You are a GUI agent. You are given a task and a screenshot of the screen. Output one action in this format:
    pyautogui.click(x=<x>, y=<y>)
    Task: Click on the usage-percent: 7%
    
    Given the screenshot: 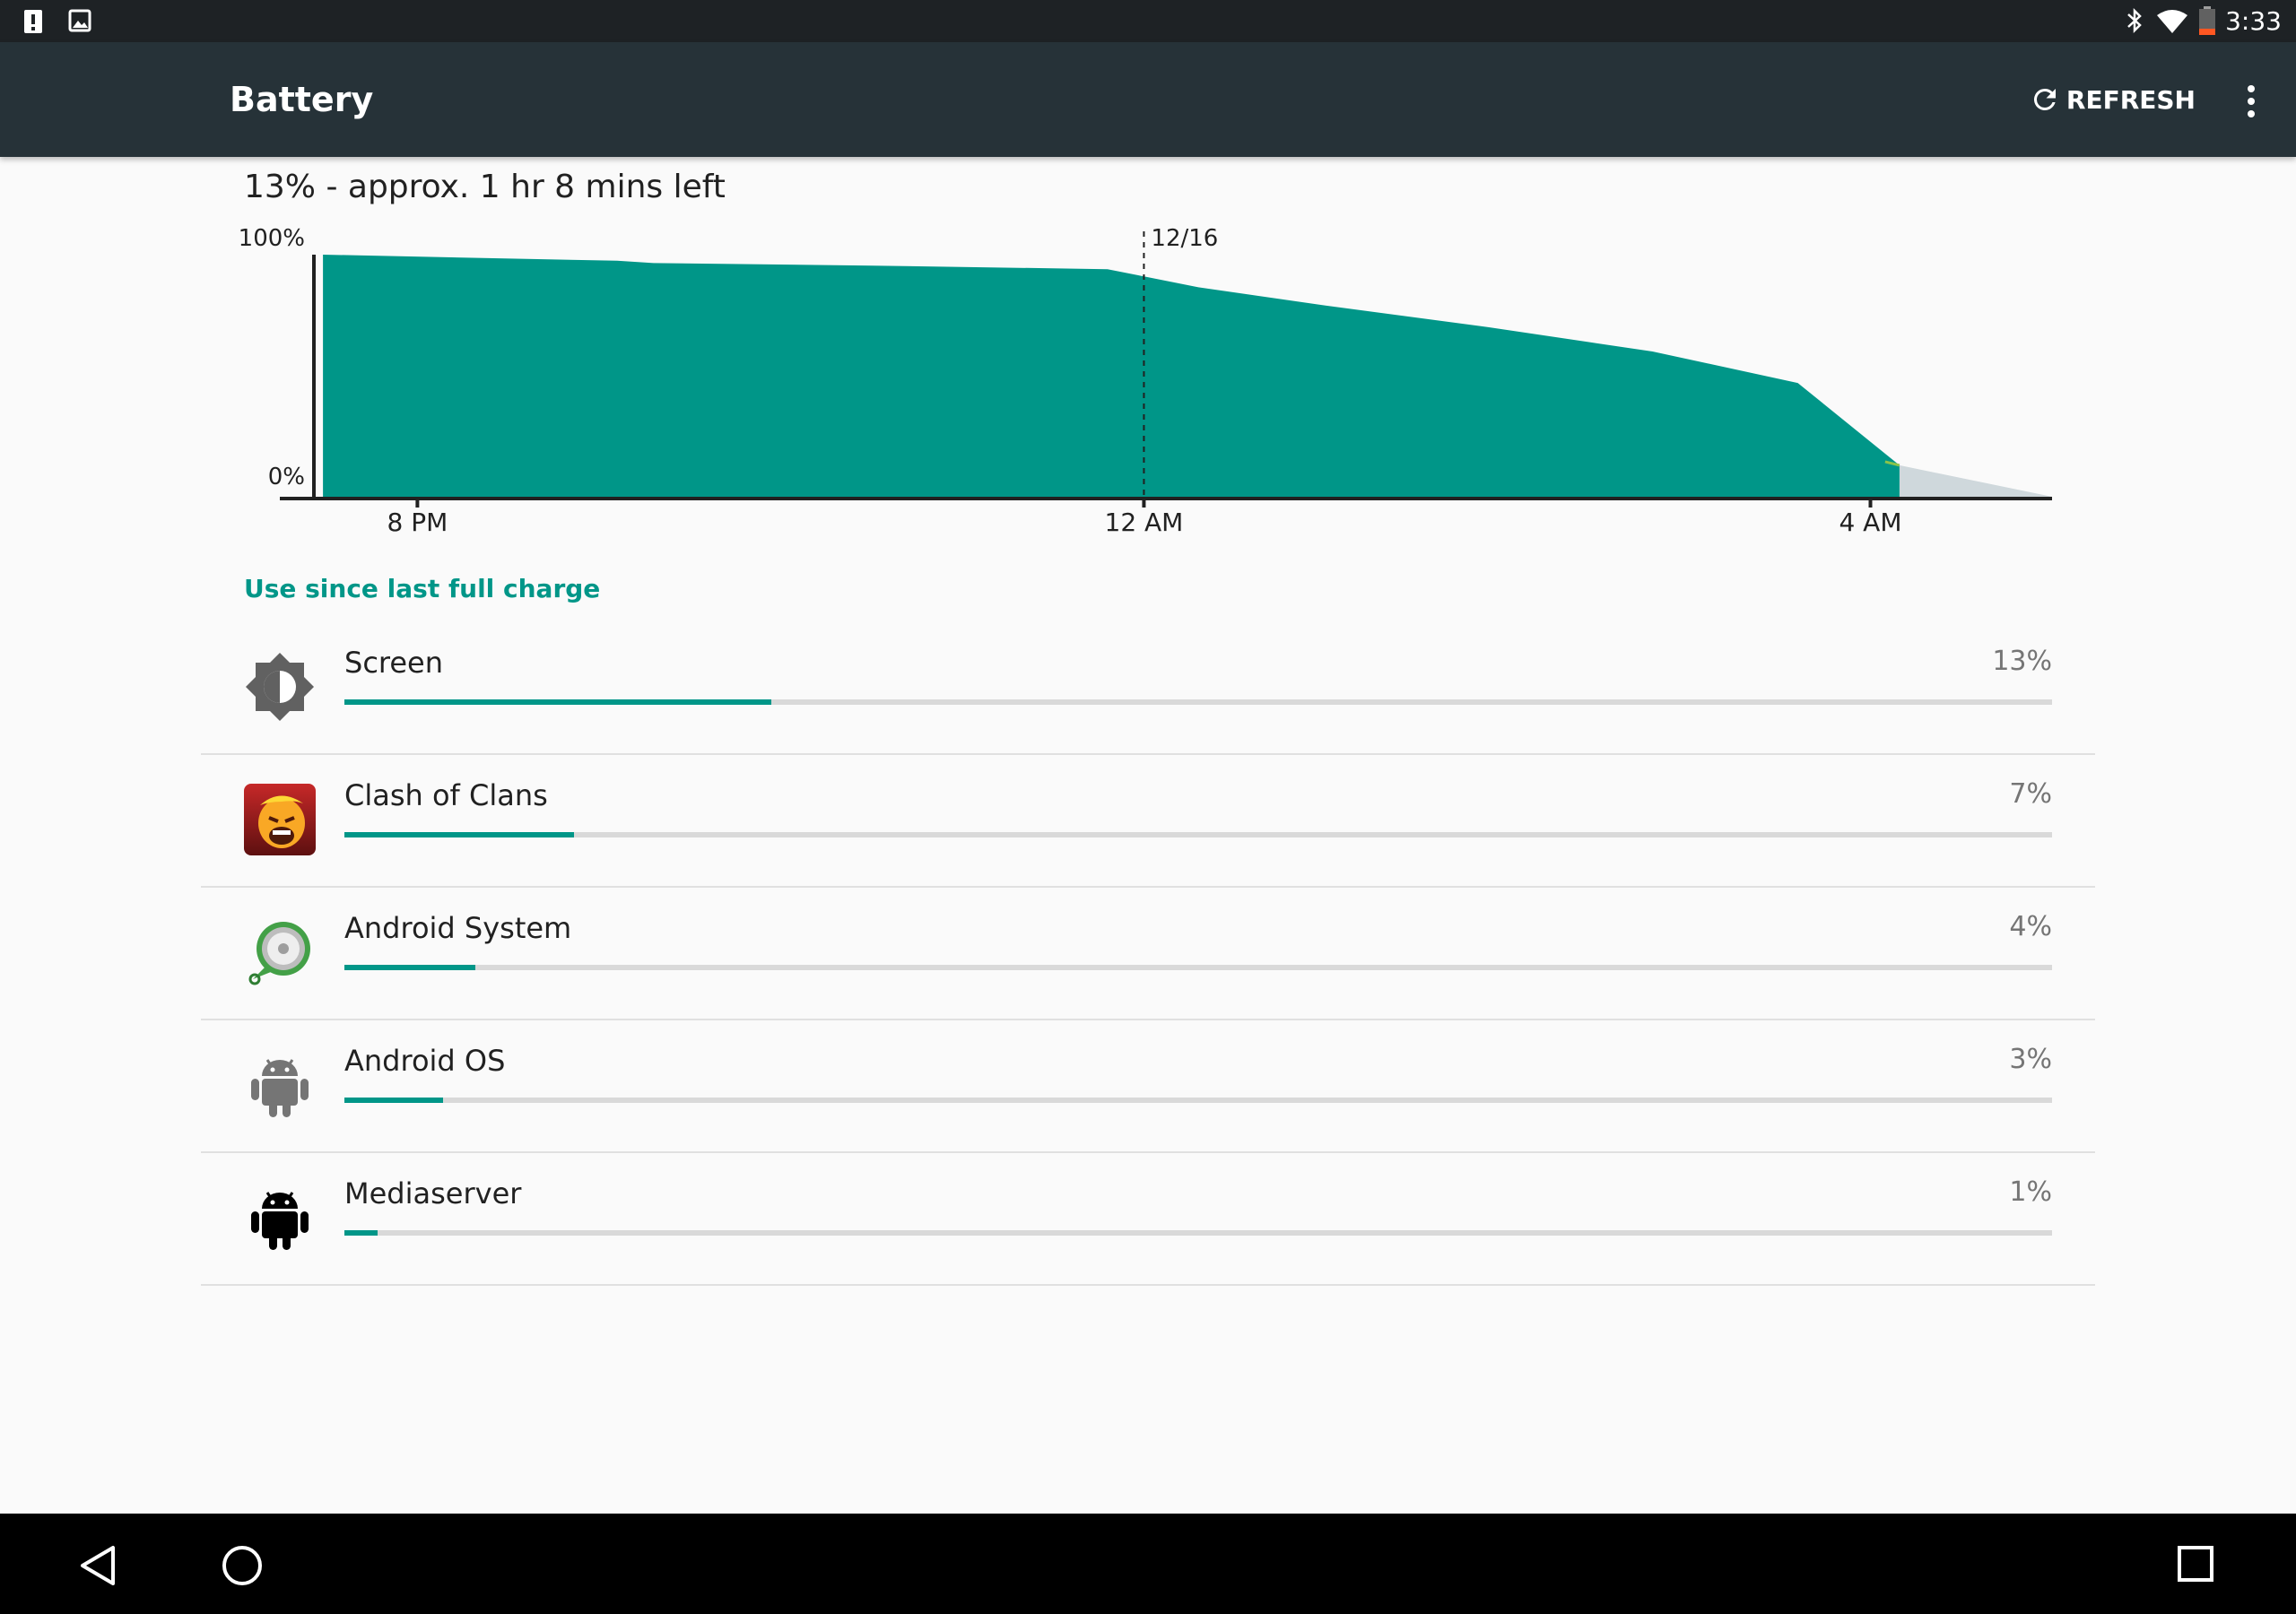 What is the action you would take?
    pyautogui.click(x=2030, y=794)
    